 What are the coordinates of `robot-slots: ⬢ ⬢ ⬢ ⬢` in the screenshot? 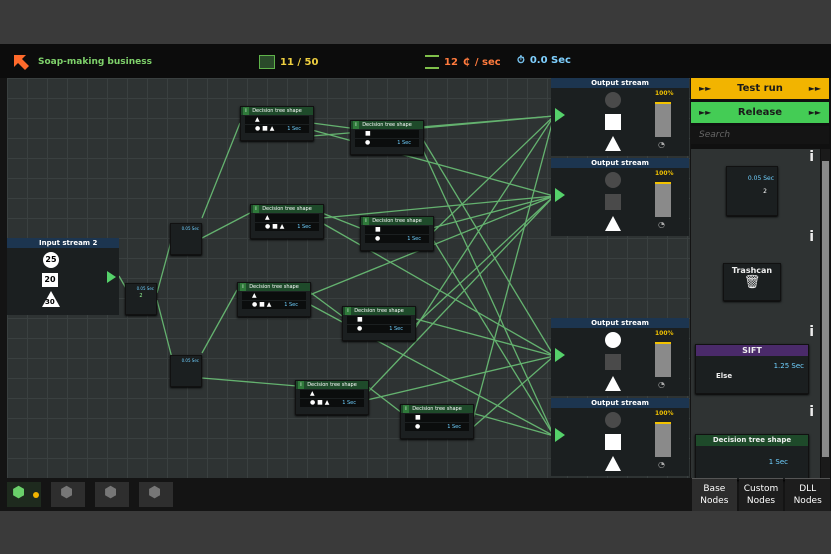 It's located at (348, 495).